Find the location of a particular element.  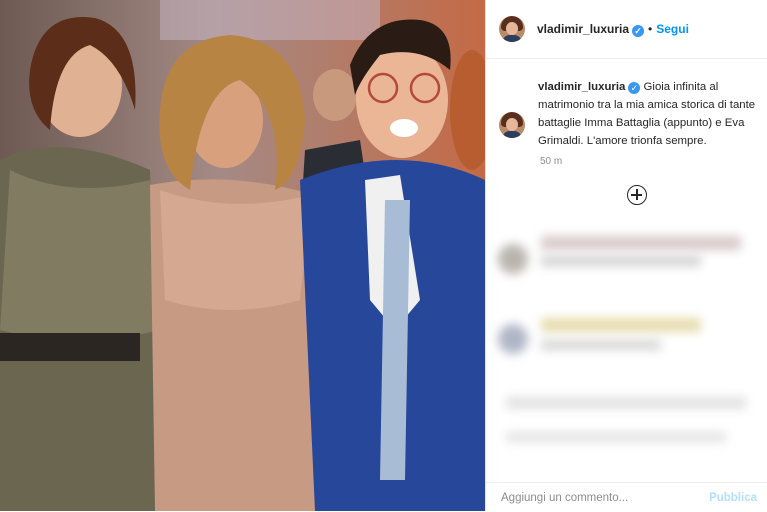

post-timestamp: 50 m is located at coordinates (551, 161).